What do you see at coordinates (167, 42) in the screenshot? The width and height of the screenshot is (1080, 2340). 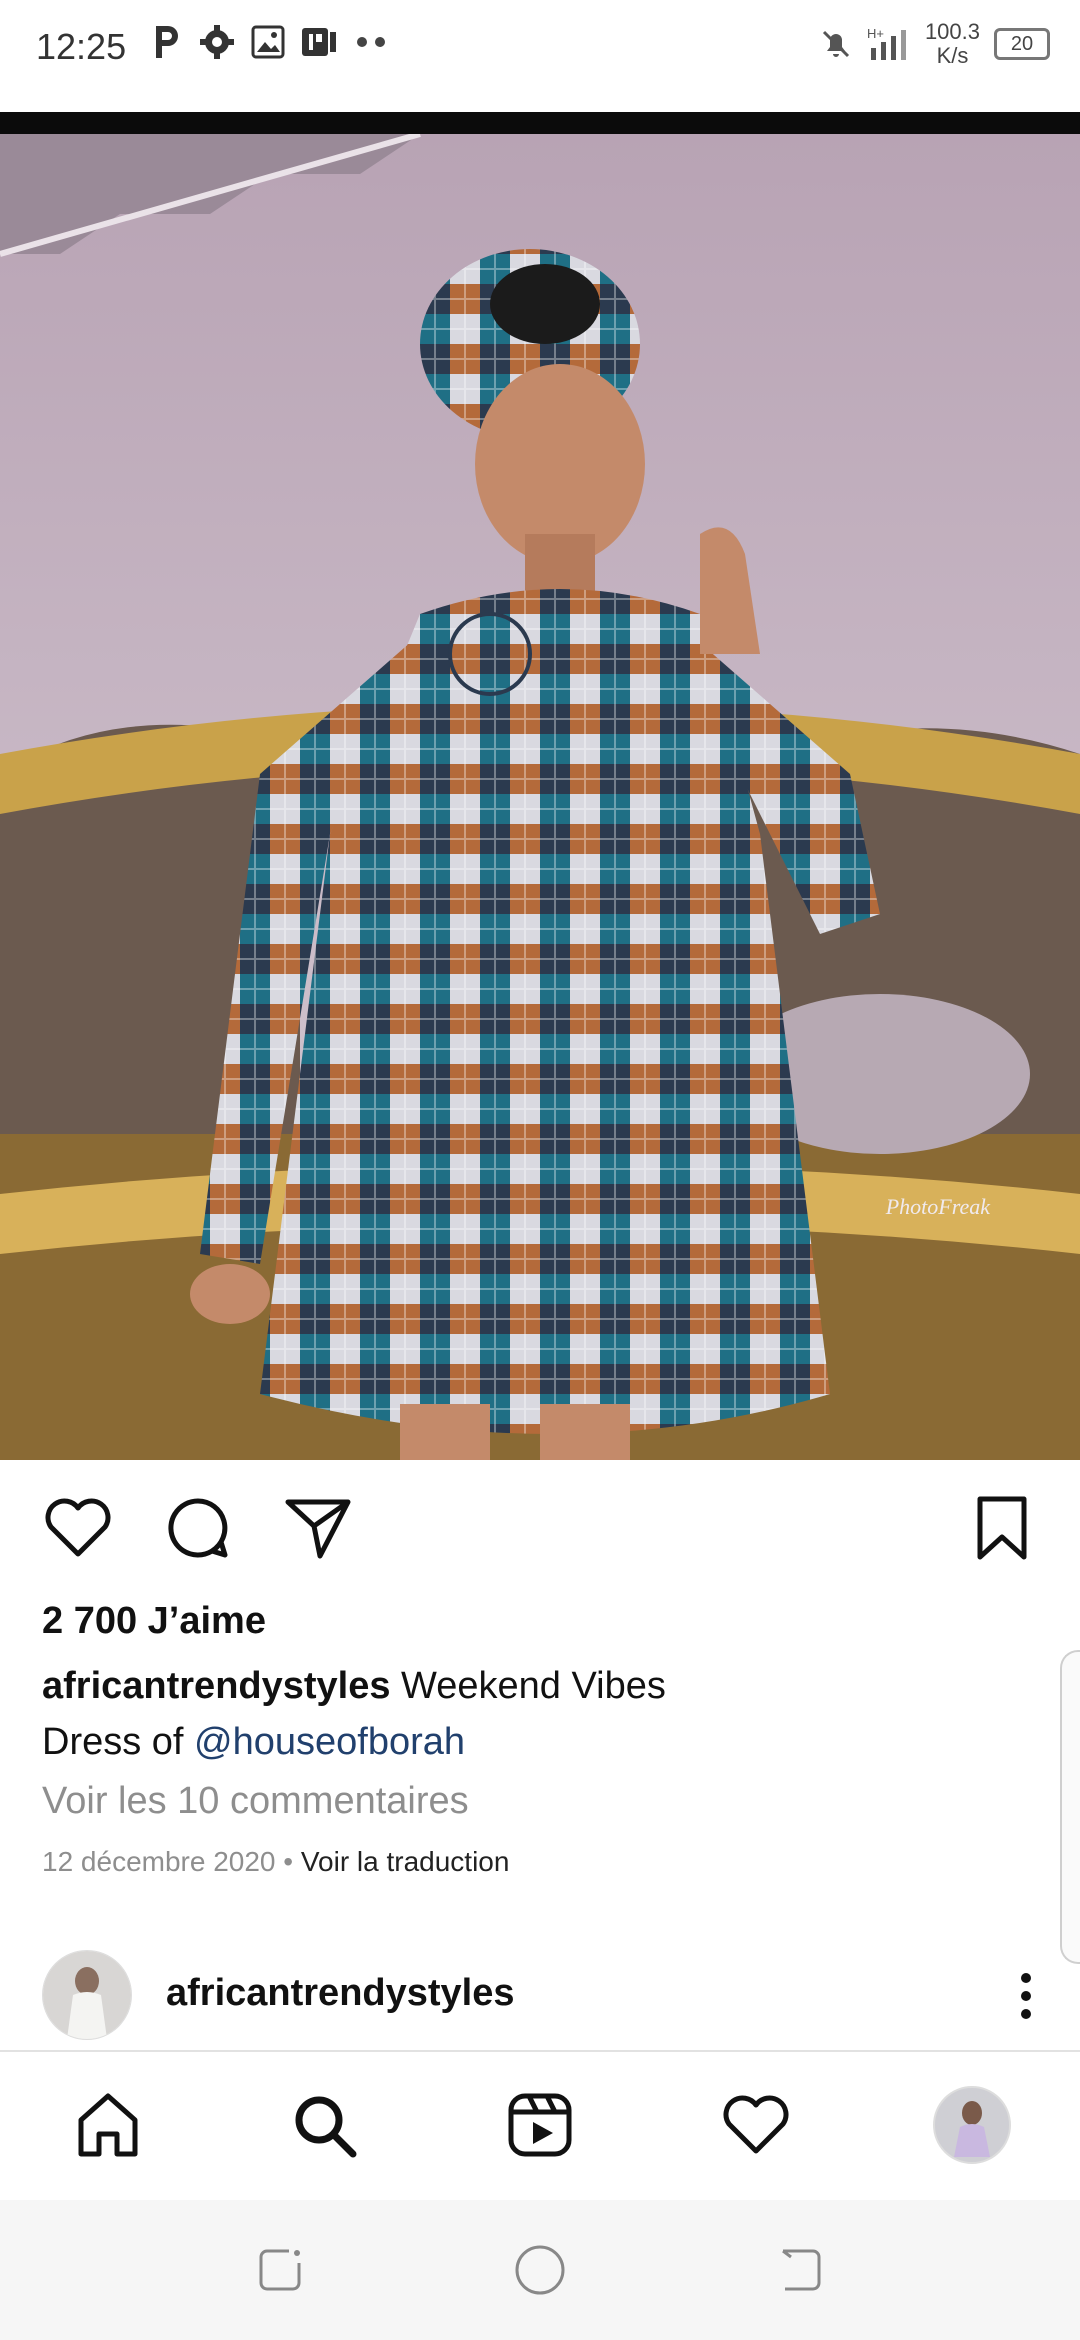 I see `parking-icon` at bounding box center [167, 42].